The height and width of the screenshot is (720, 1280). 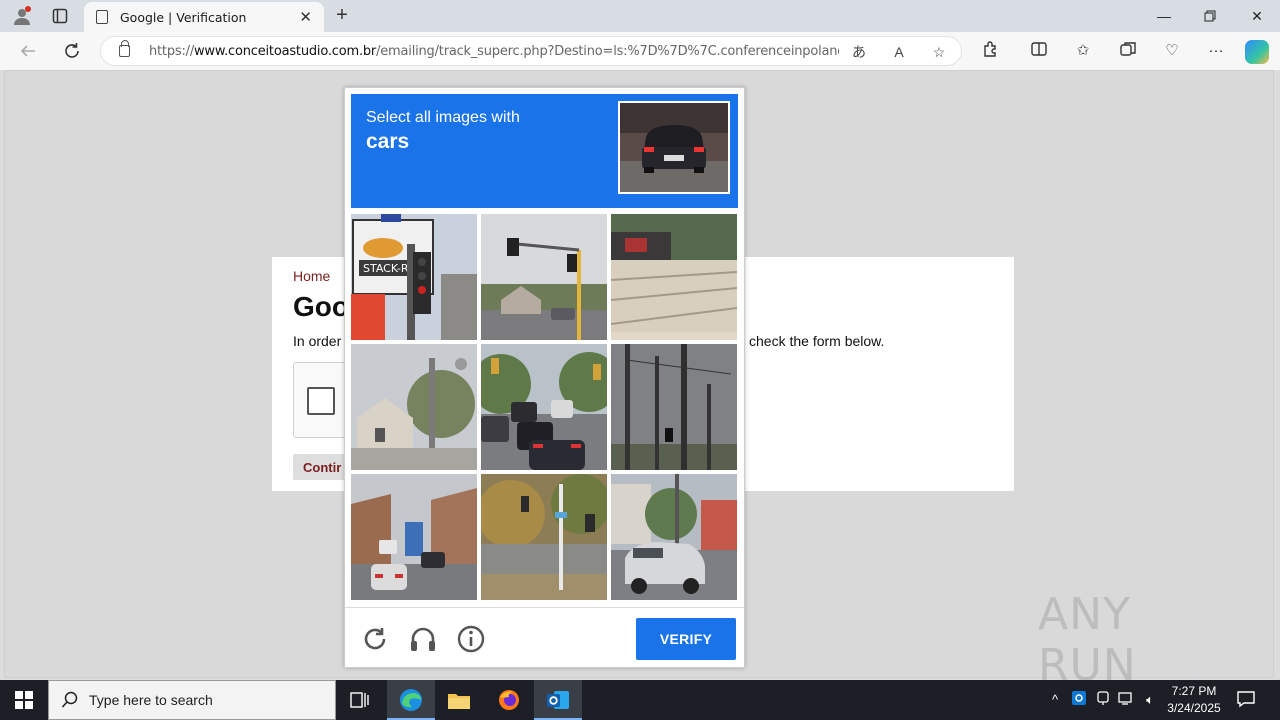 I want to click on search-icon, so click(x=69, y=699).